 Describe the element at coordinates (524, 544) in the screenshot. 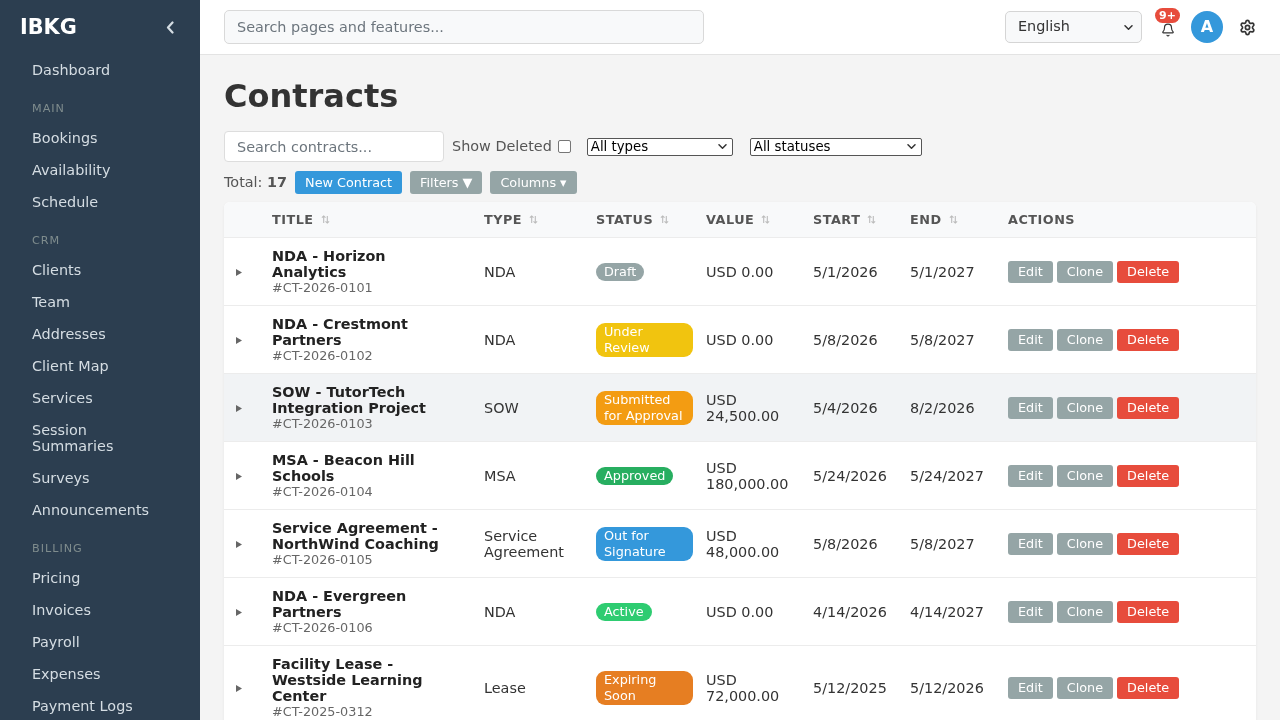

I see `contract-type: Service Agreement` at that location.